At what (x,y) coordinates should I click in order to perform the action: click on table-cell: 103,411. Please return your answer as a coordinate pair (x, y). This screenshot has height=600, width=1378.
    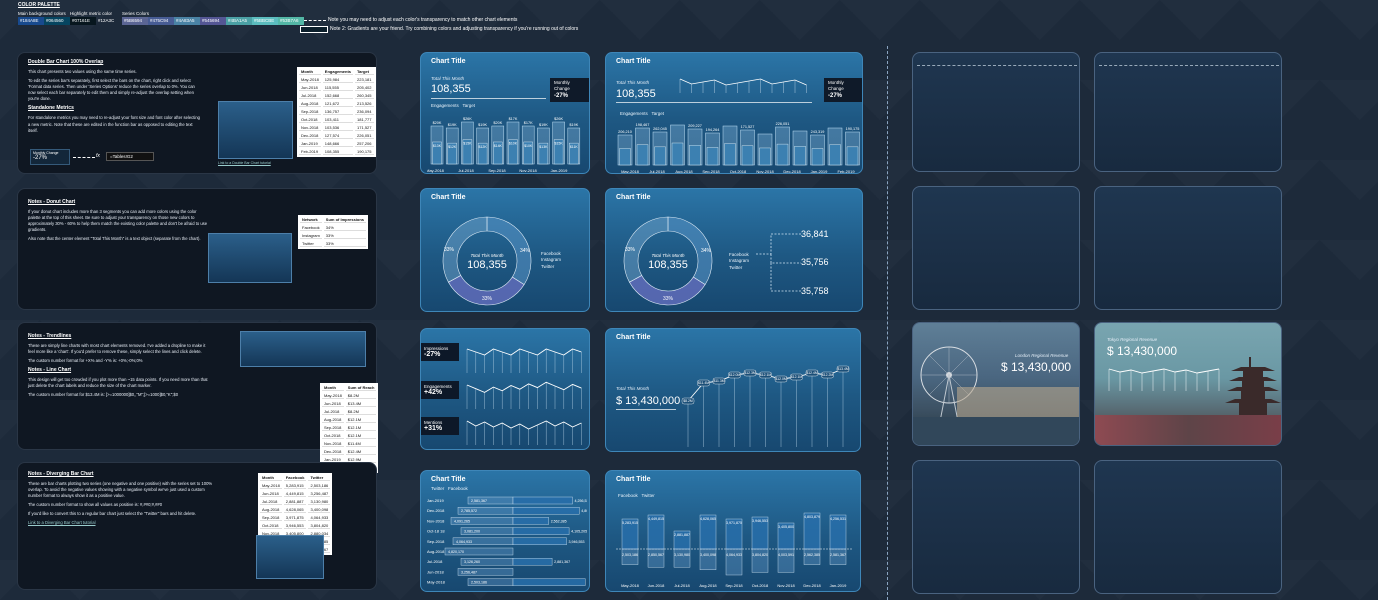
    Looking at the image, I should click on (338, 120).